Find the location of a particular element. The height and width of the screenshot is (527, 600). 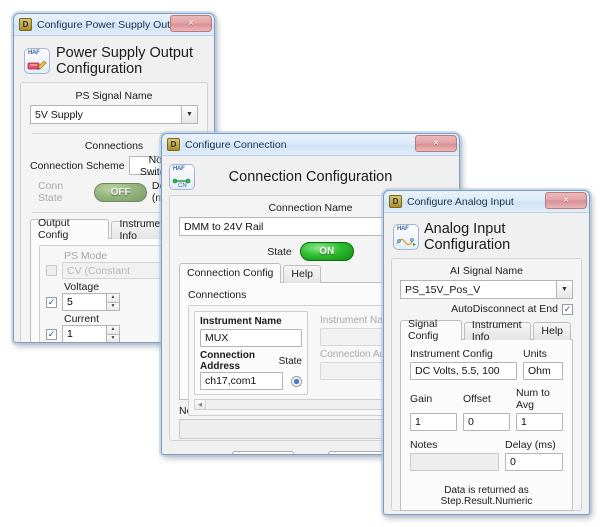

tab-connection-config: Connection Config is located at coordinates (230, 273).